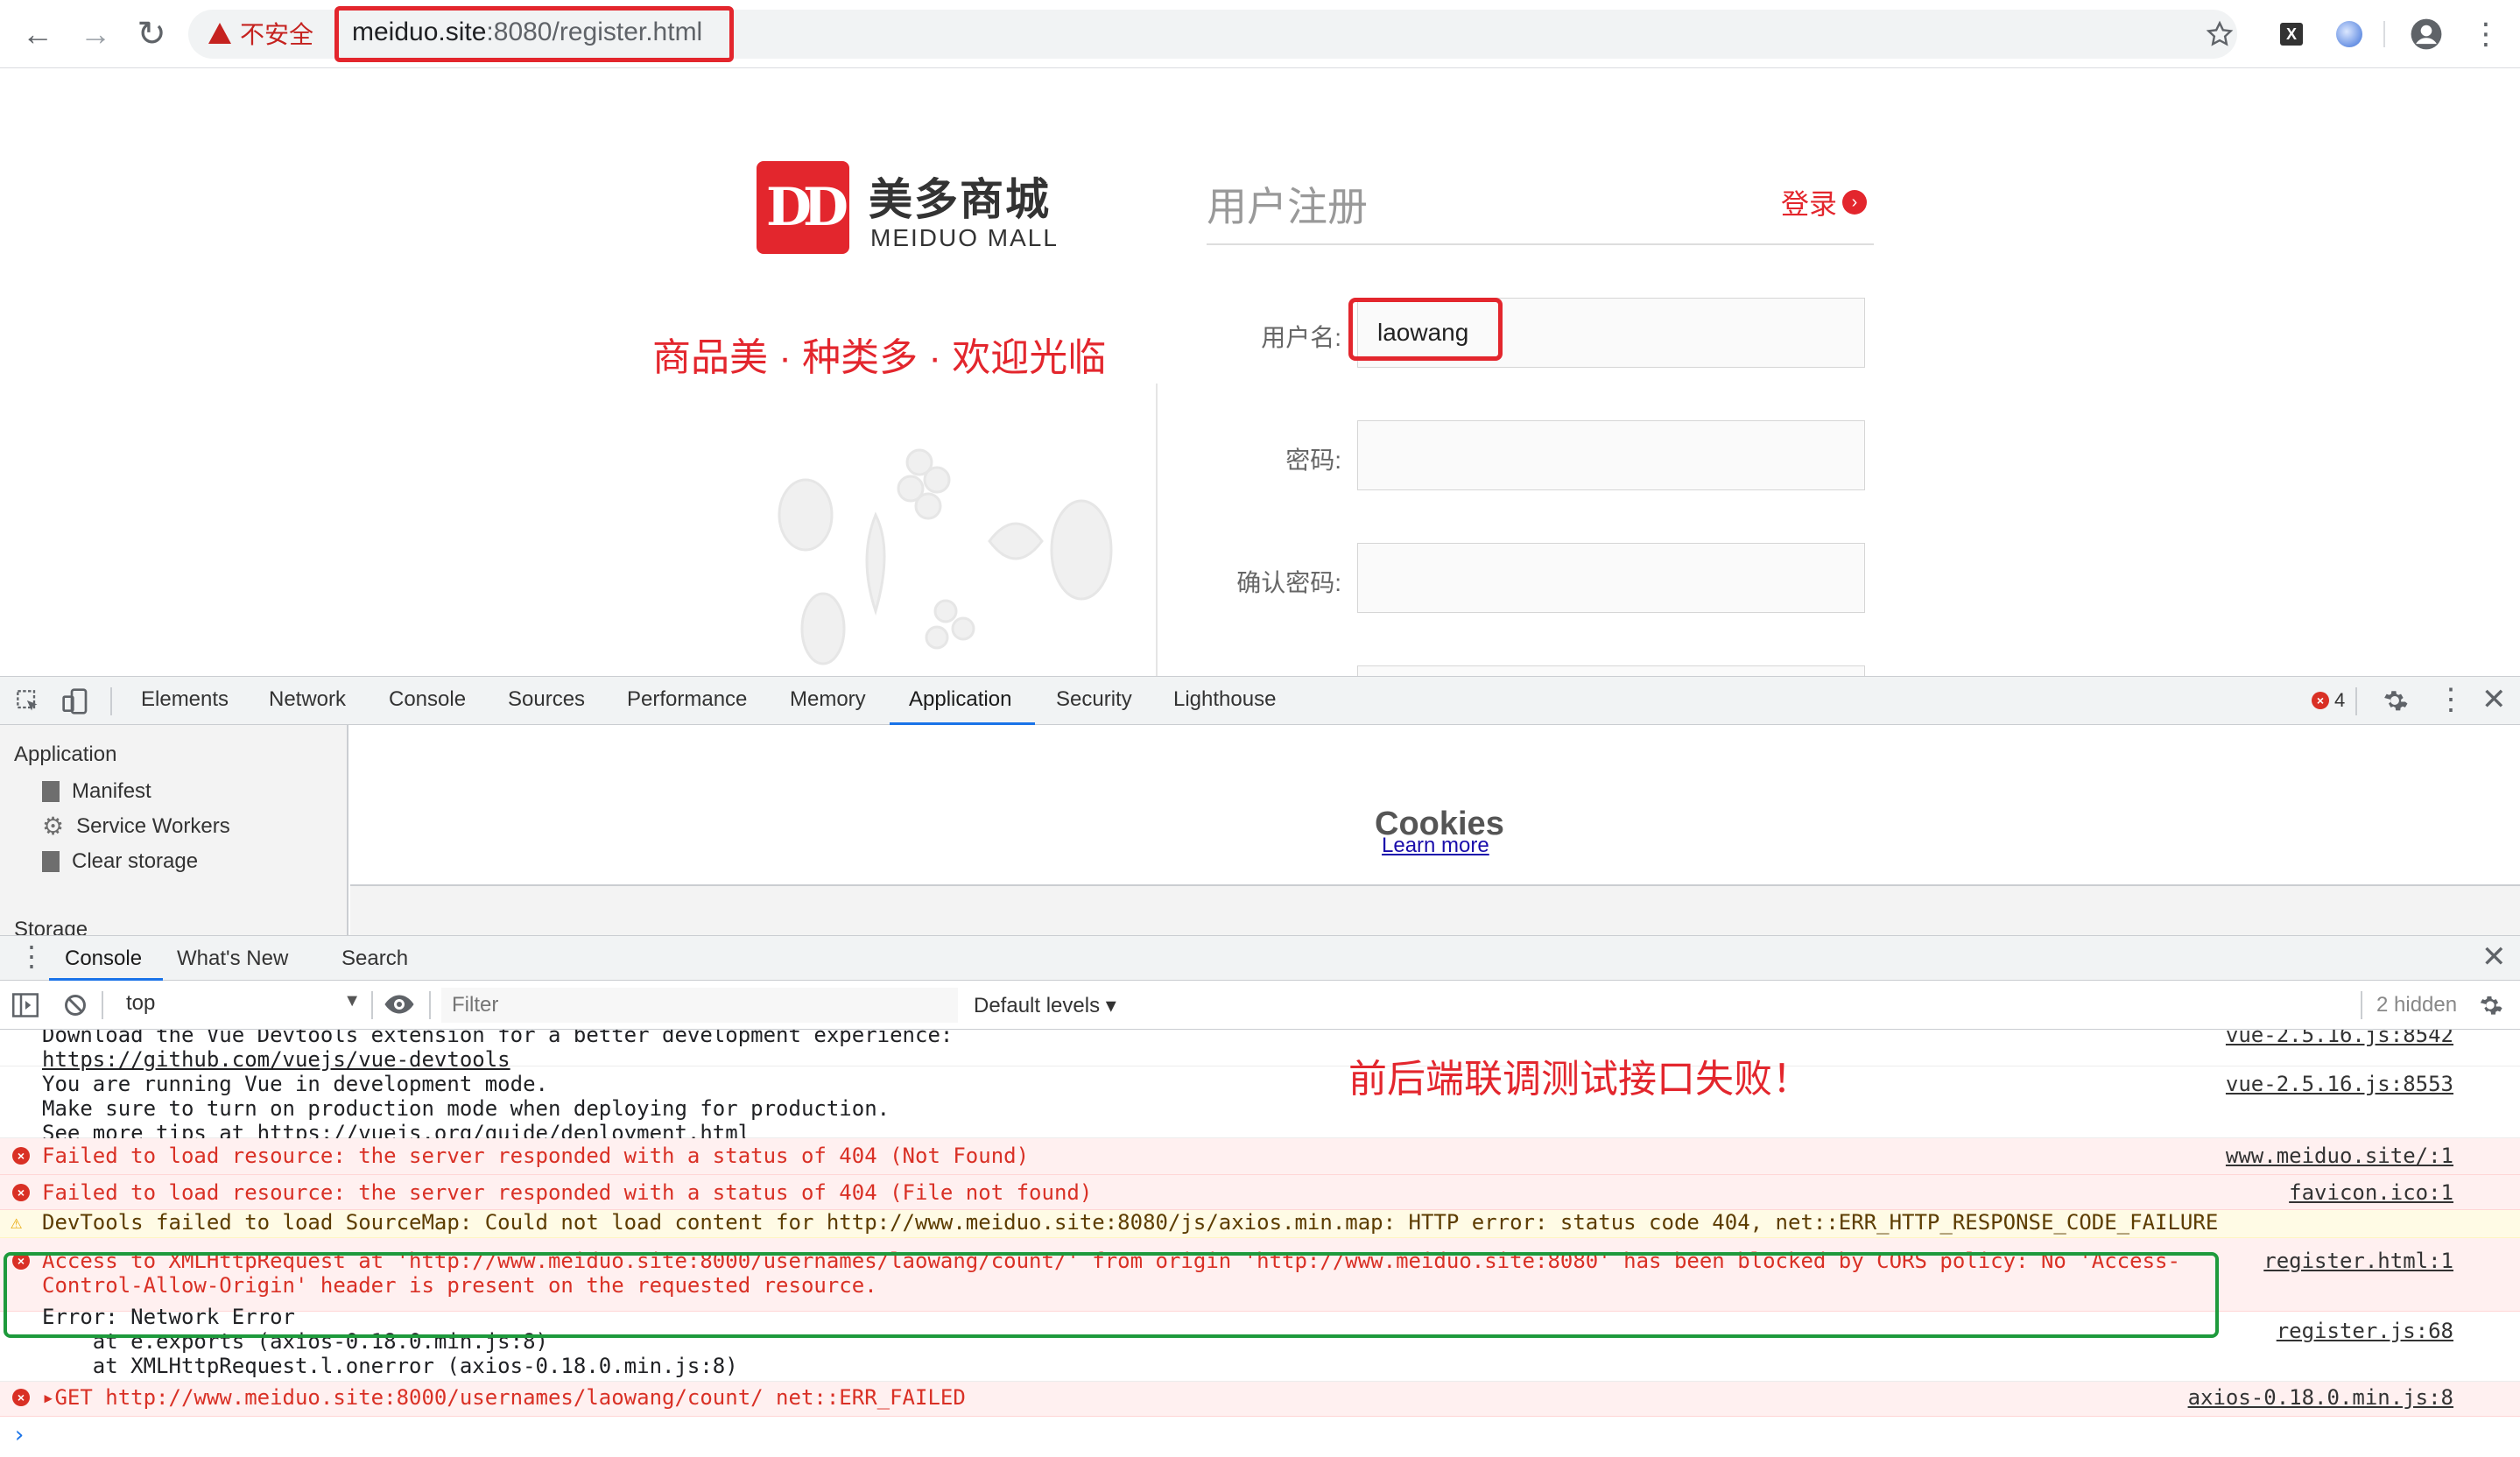 The height and width of the screenshot is (1457, 2520). I want to click on message-line: You are running Vue in development mode., so click(295, 1084).